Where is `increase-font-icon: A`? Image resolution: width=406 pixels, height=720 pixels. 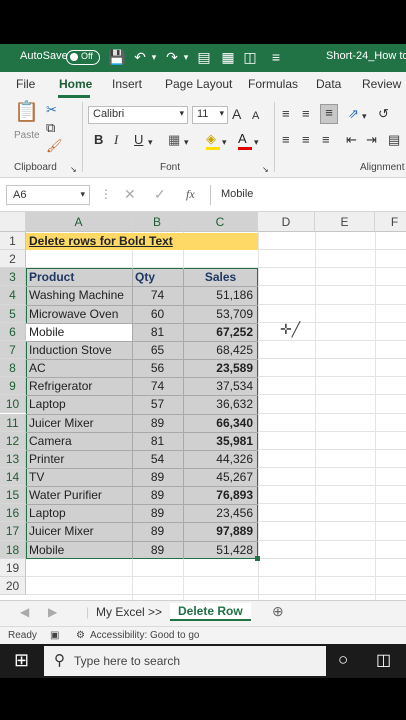 increase-font-icon: A is located at coordinates (236, 114).